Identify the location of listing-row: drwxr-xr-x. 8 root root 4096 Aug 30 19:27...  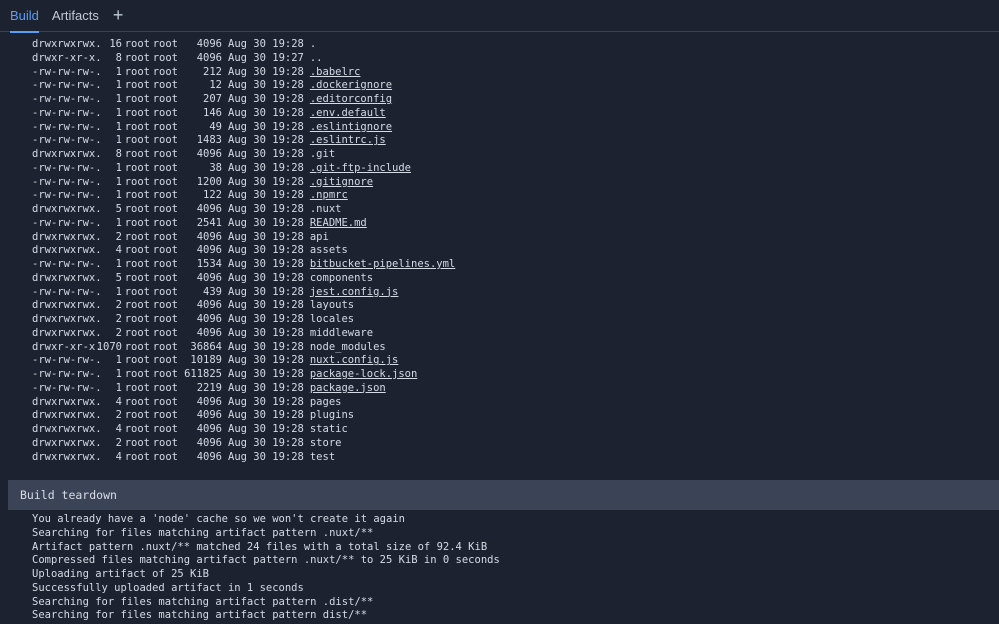
(243, 59).